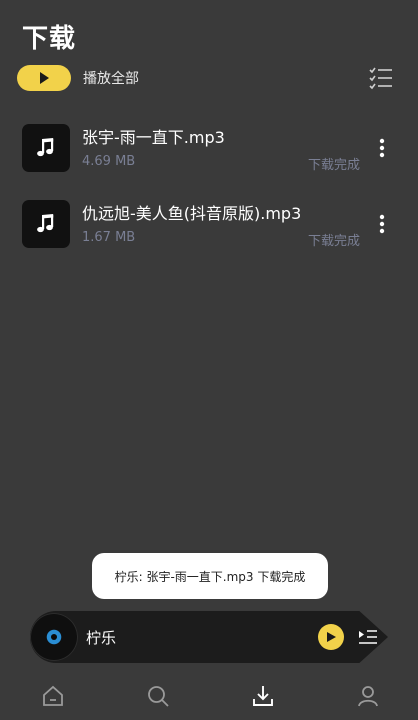 The image size is (418, 720). I want to click on page-title: 下载, so click(49, 39).